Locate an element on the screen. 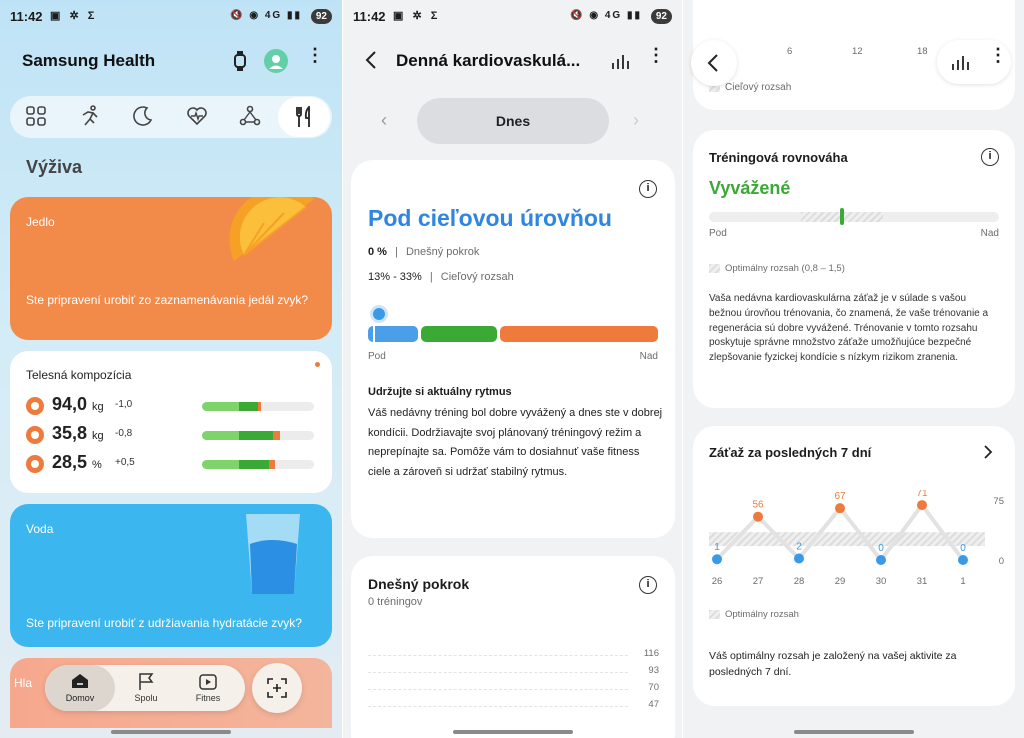 The width and height of the screenshot is (1024, 738). tab-activity is located at coordinates (90, 118).